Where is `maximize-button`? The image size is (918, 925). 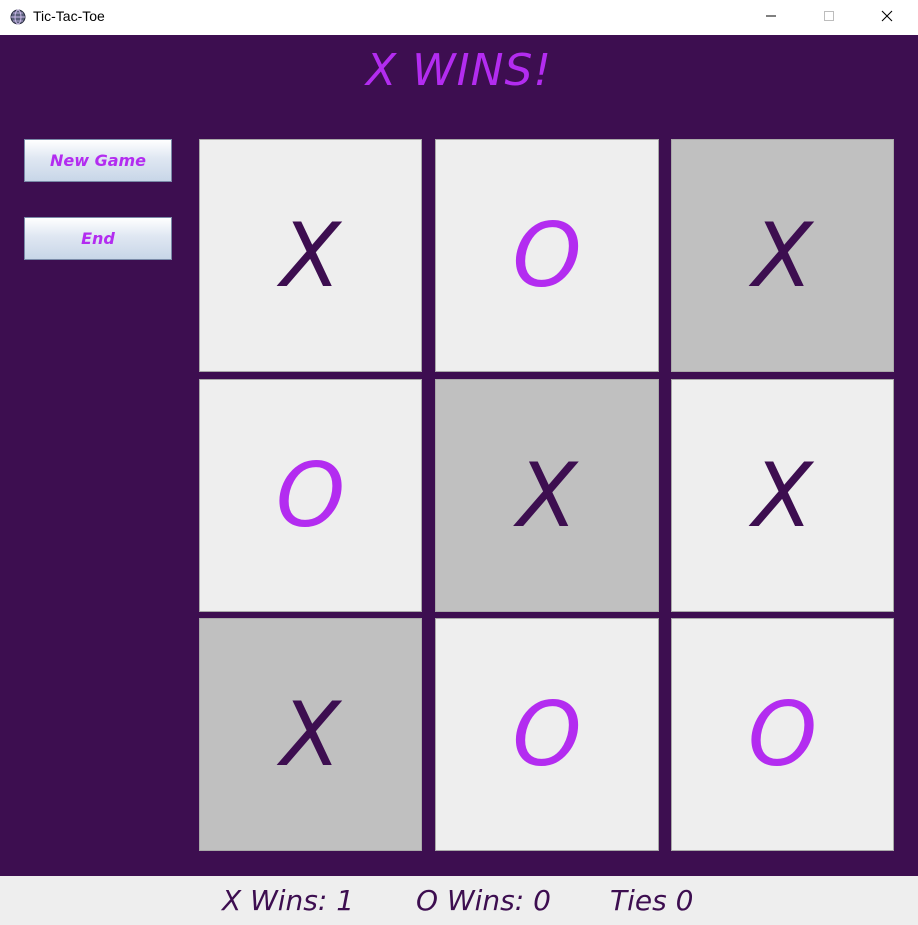 maximize-button is located at coordinates (829, 16).